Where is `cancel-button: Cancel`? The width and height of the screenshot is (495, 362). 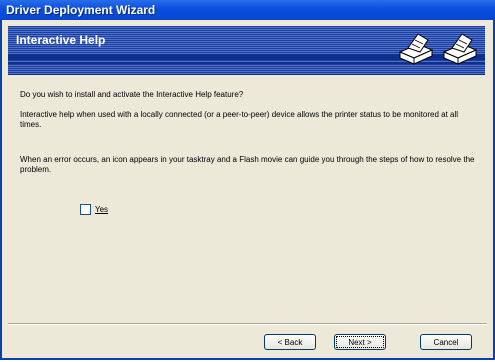
cancel-button: Cancel is located at coordinates (446, 342).